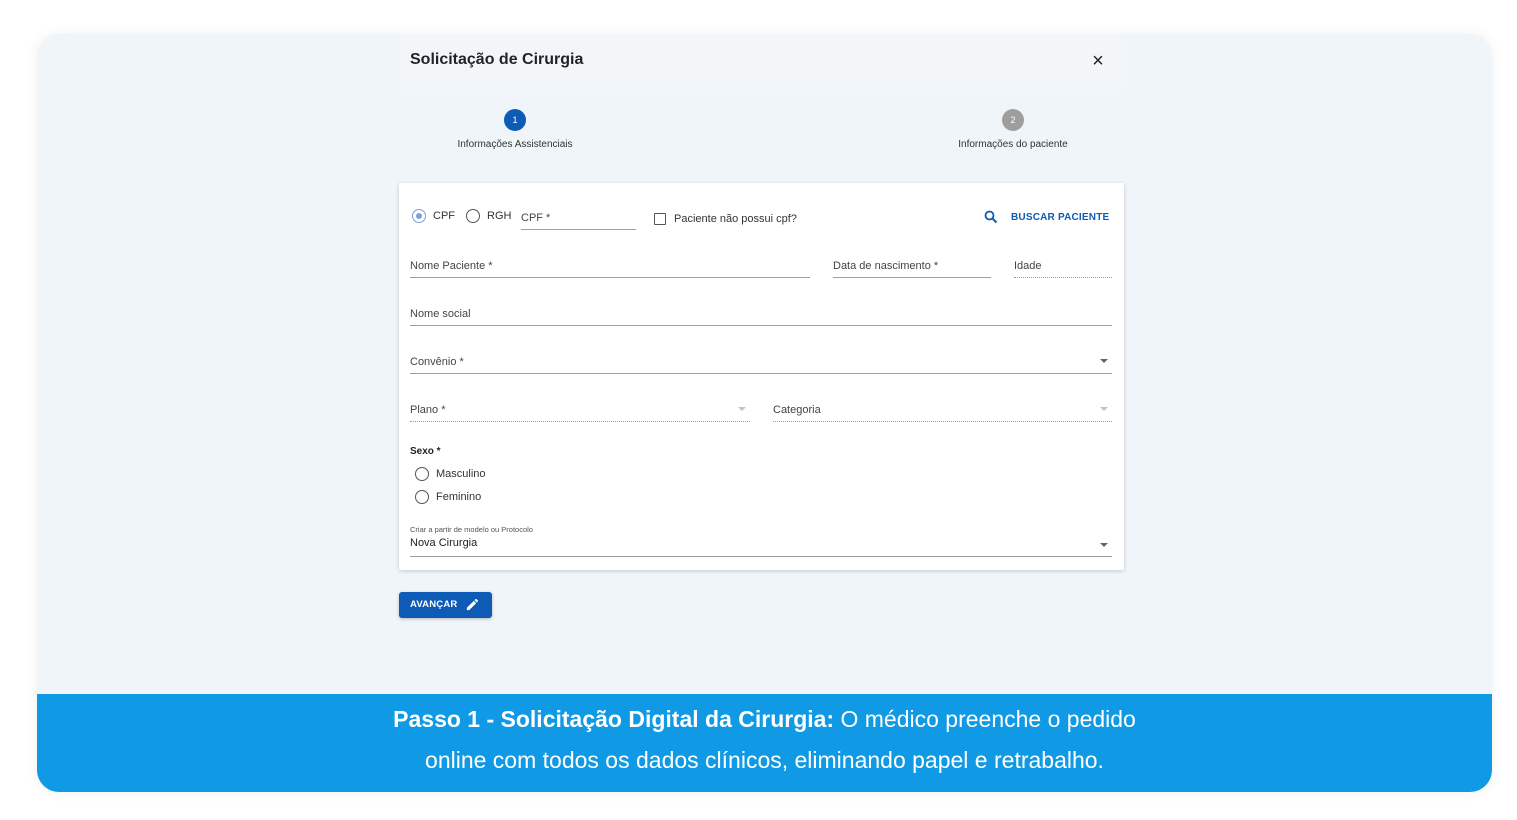 This screenshot has width=1517, height=820. Describe the element at coordinates (761, 362) in the screenshot. I see `convenio-select: Convênio *` at that location.